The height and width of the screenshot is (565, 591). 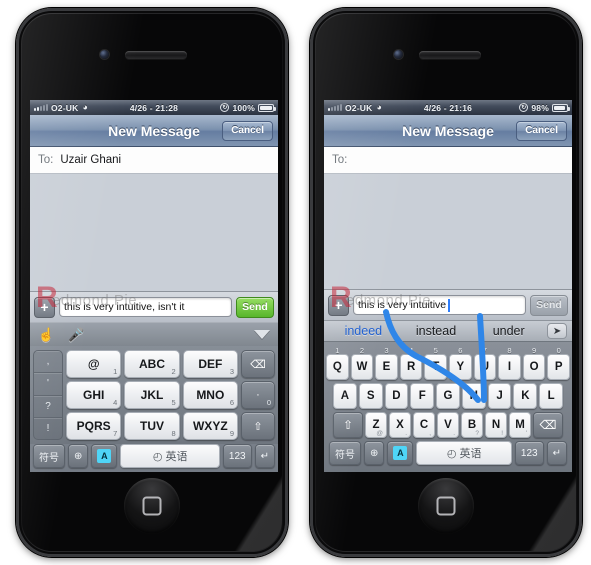 I want to click on key-z: Z @, so click(x=376, y=425).